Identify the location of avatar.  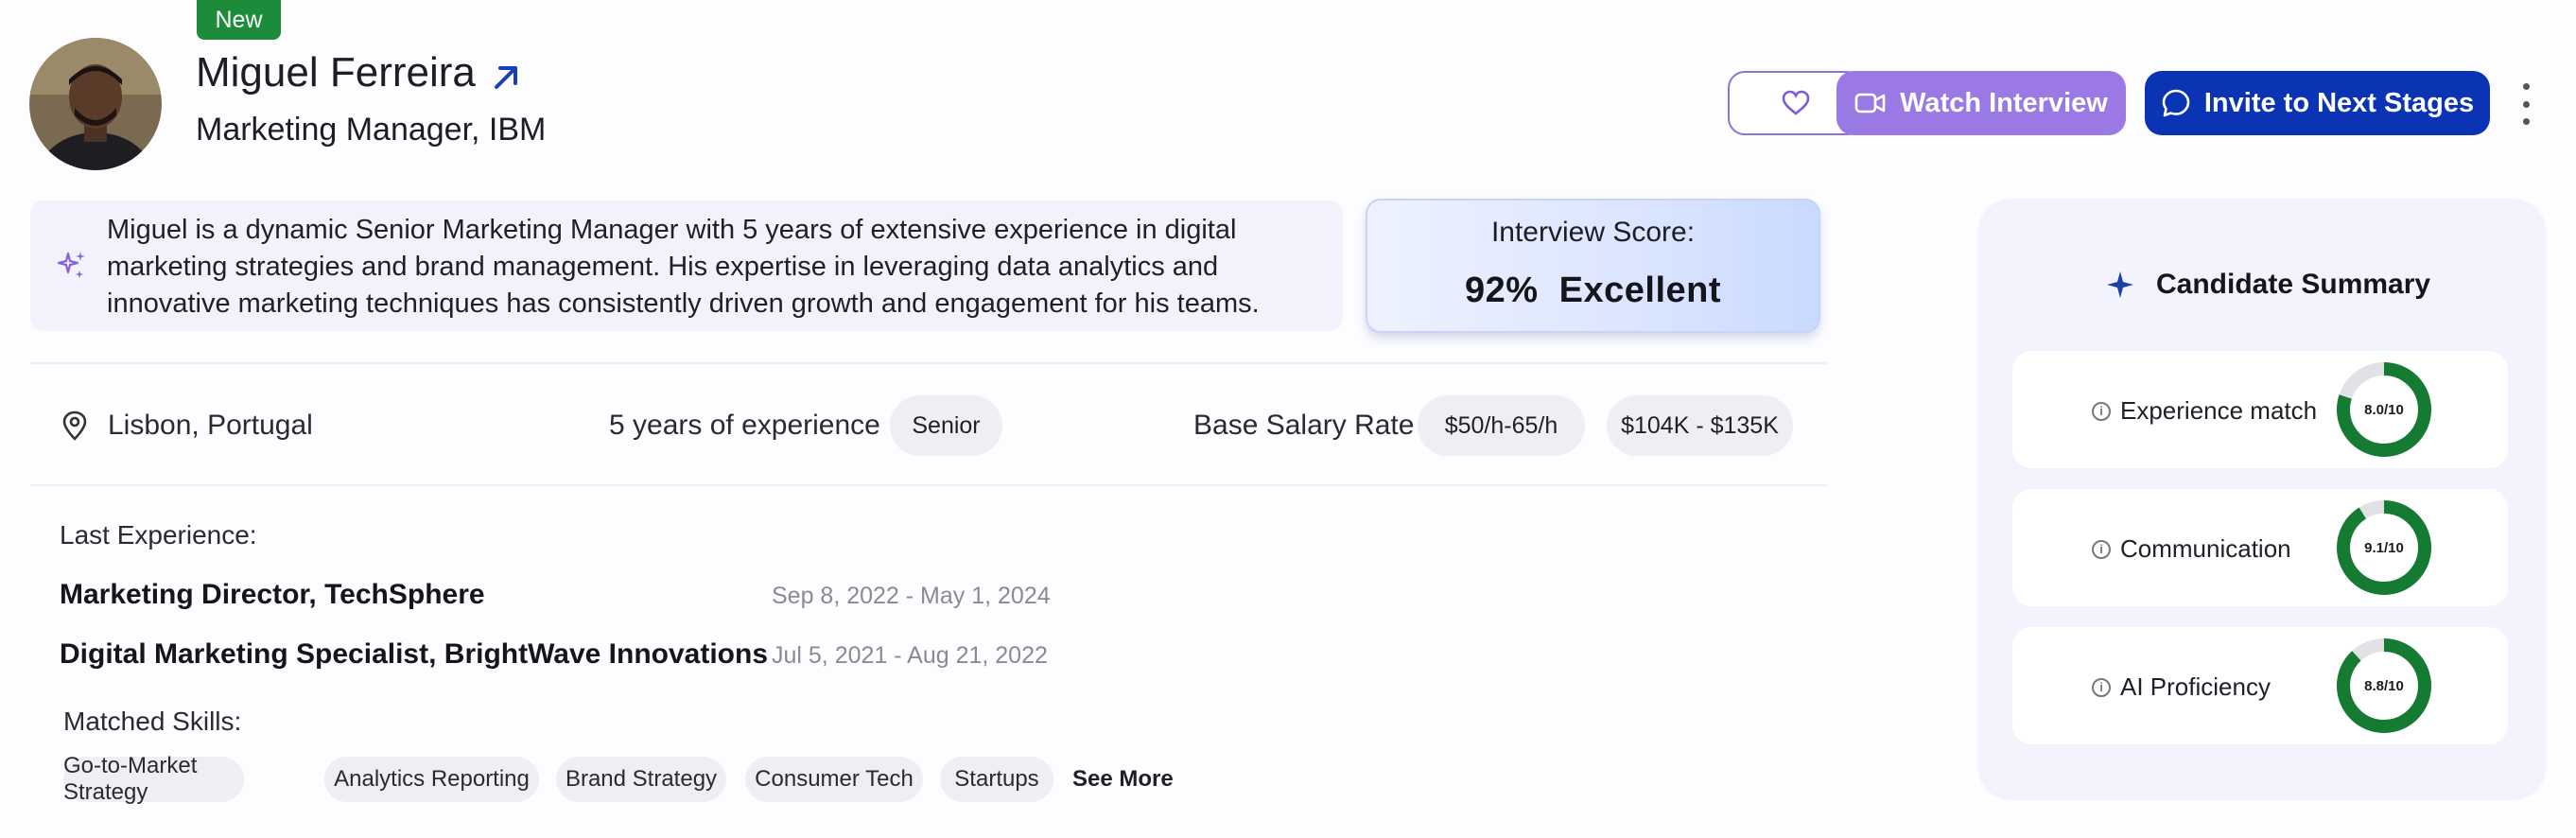
(95, 104).